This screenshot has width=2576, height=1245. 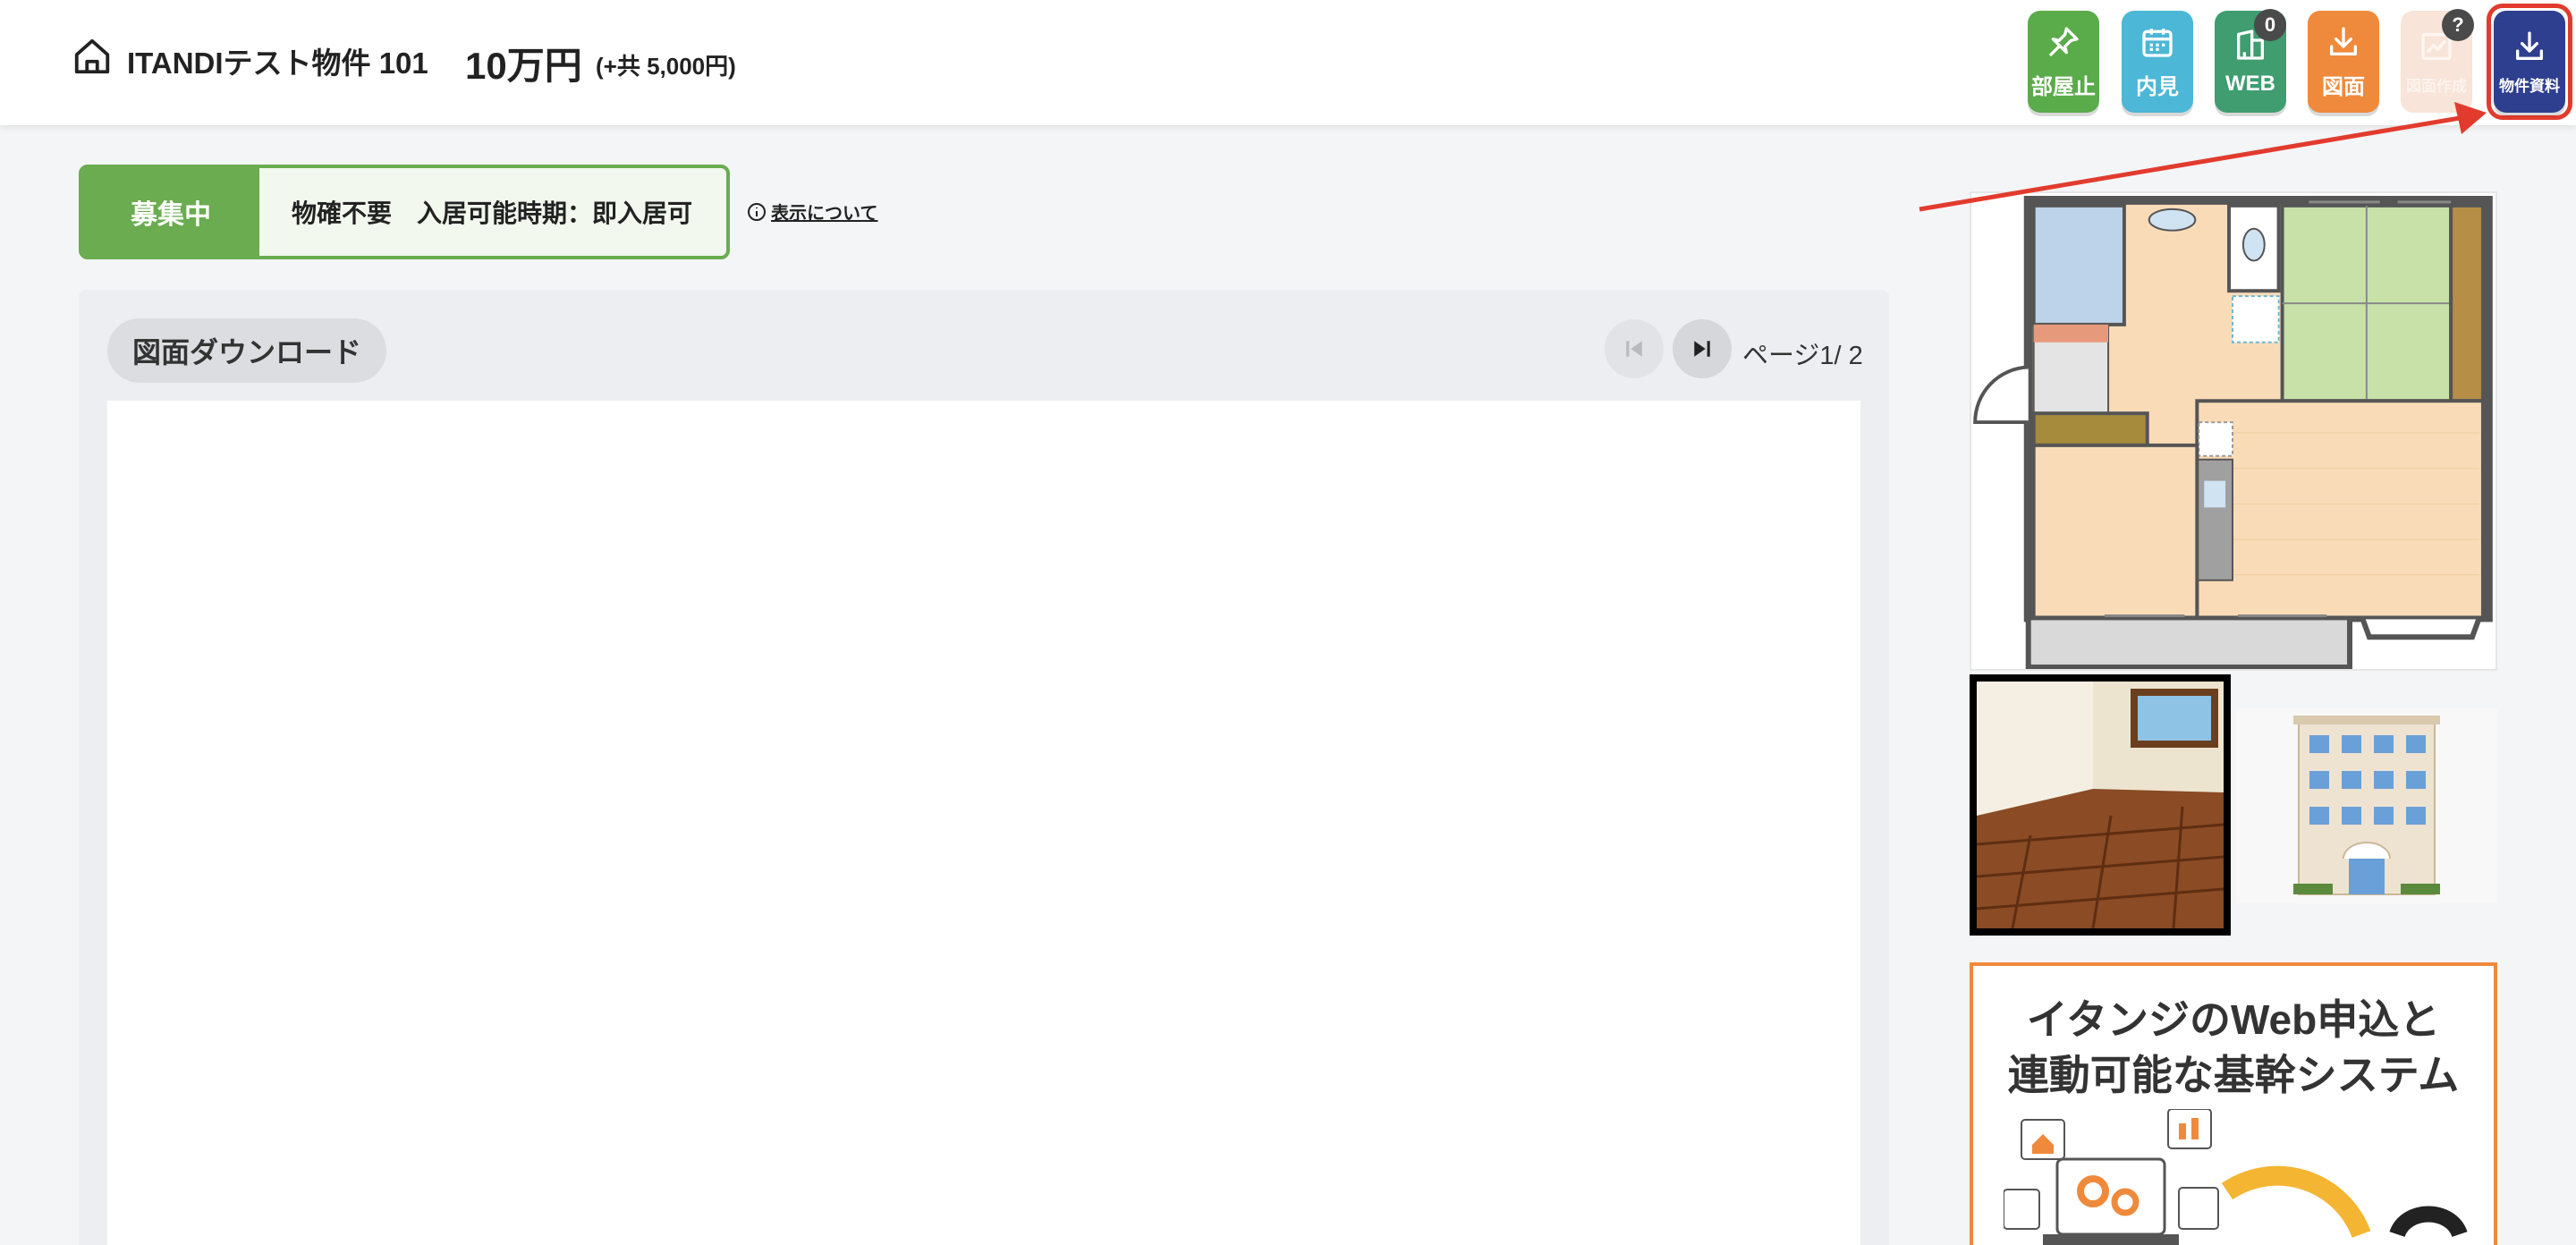 I want to click on page-indicator: ページ1/ 2, so click(x=1802, y=356).